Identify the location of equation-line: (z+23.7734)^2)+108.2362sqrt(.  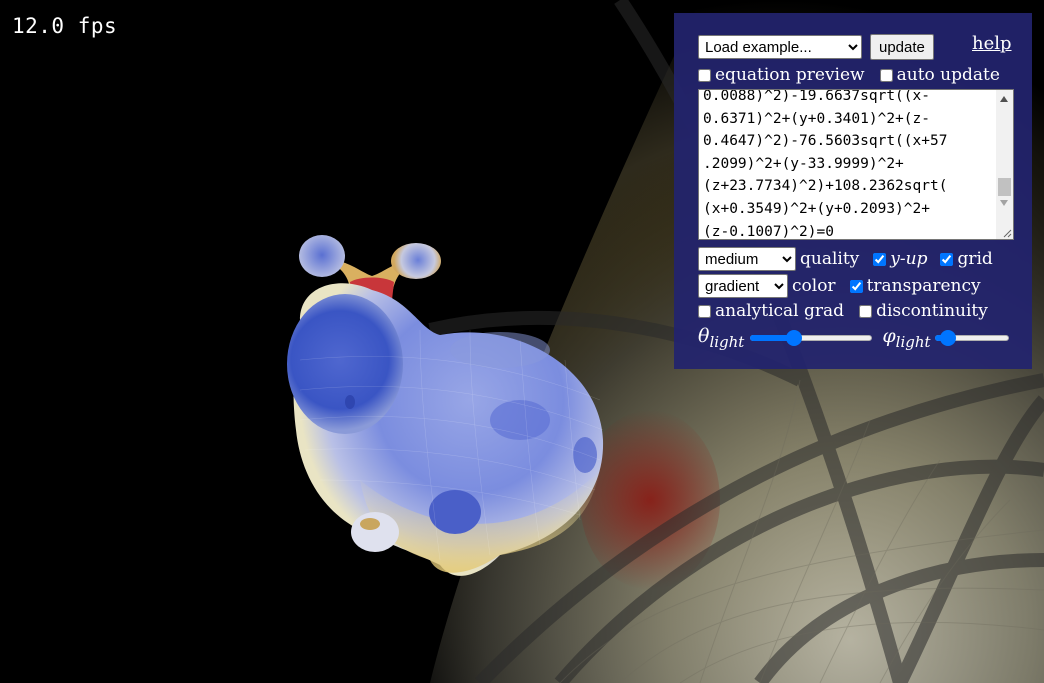
(825, 186).